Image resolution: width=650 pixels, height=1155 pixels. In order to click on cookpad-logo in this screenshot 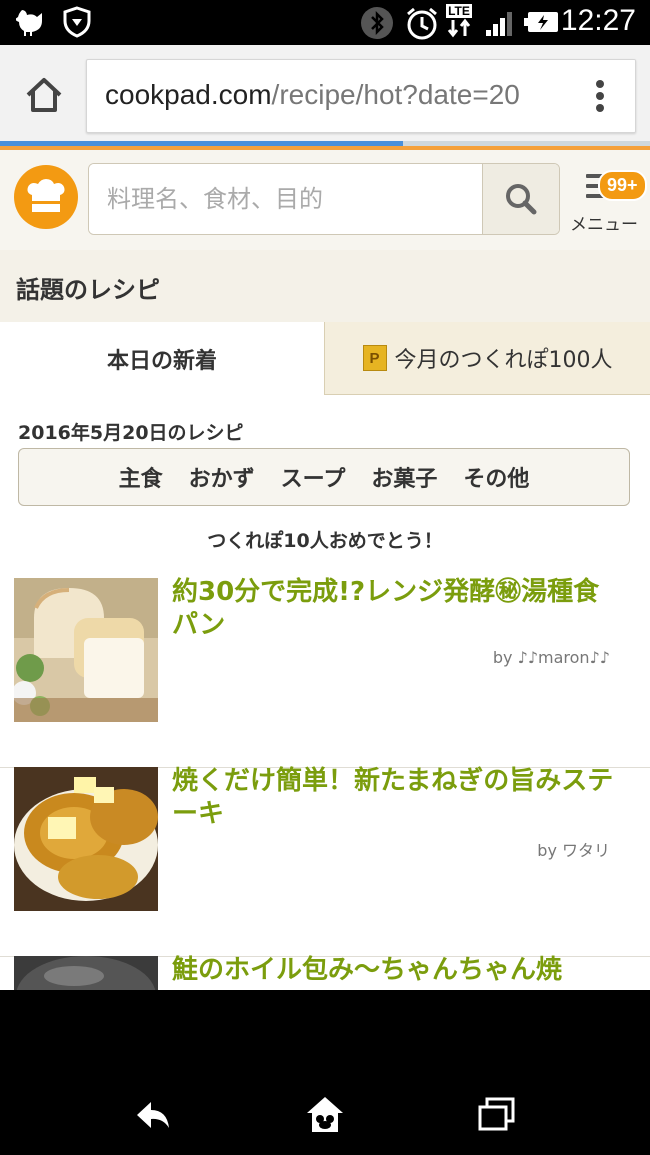, I will do `click(46, 197)`.